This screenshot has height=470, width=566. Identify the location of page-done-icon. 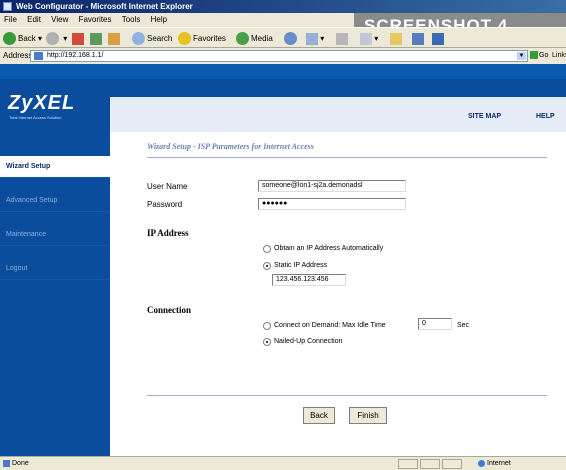
(6, 463).